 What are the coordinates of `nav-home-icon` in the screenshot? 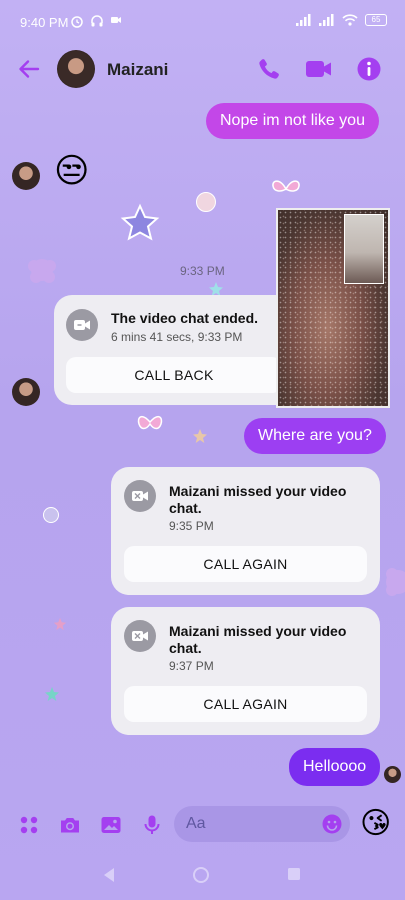 It's located at (201, 875).